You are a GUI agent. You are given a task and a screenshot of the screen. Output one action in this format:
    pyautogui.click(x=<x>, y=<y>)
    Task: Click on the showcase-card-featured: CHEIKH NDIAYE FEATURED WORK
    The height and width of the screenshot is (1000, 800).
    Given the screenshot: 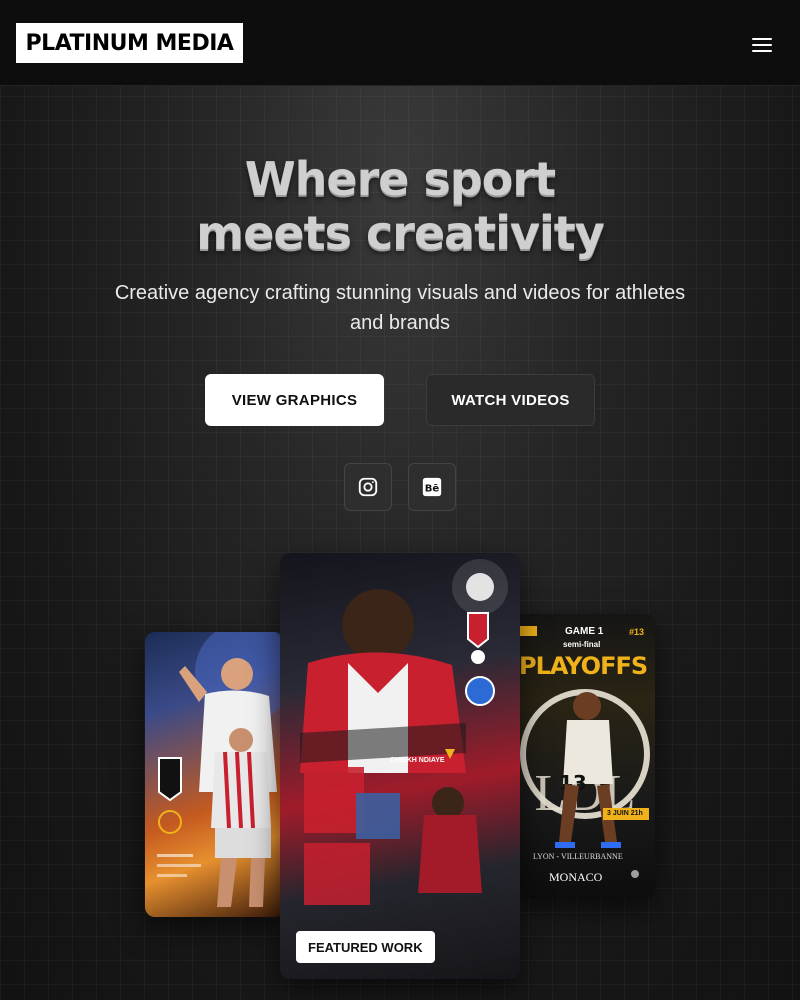 What is the action you would take?
    pyautogui.click(x=400, y=766)
    